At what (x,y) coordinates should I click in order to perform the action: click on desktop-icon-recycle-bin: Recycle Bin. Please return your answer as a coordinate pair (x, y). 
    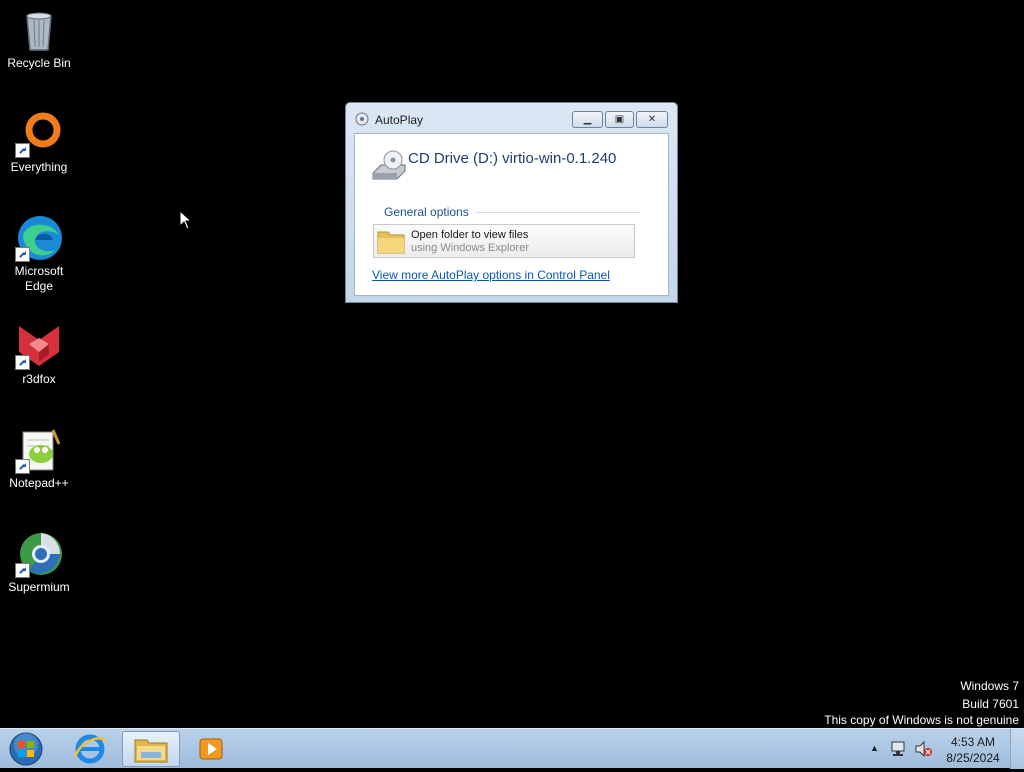
    Looking at the image, I should click on (39, 38).